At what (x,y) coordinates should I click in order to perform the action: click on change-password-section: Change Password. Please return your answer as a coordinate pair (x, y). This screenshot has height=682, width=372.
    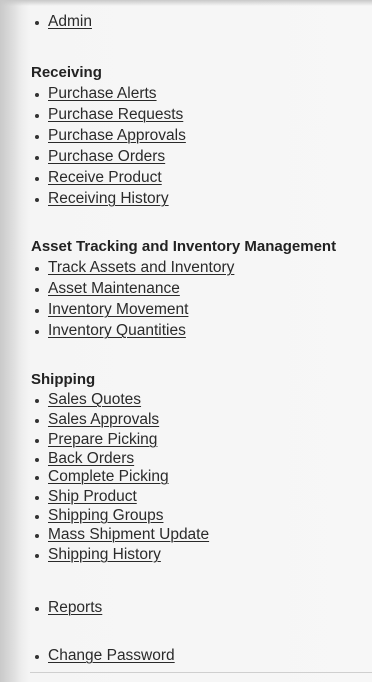
    Looking at the image, I should click on (104, 656).